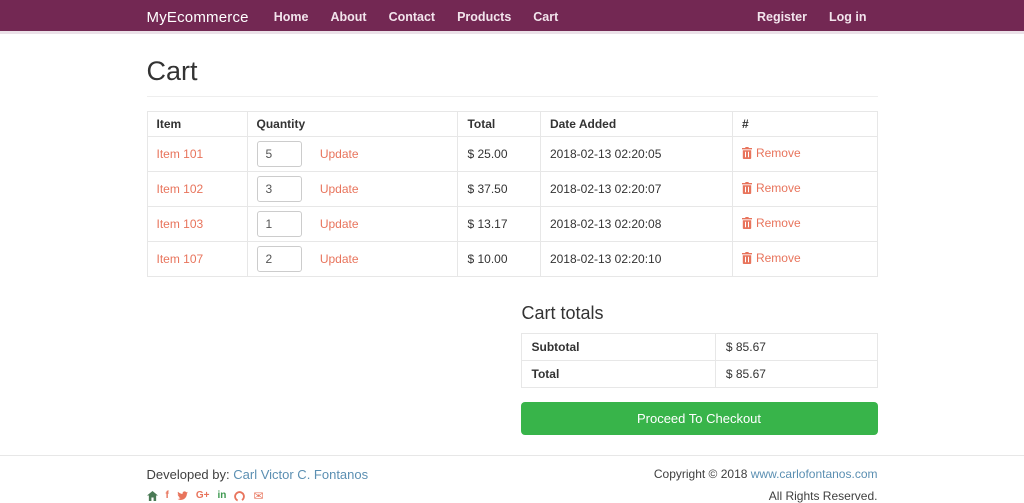  Describe the element at coordinates (172, 71) in the screenshot. I see `page-title: Cart` at that location.